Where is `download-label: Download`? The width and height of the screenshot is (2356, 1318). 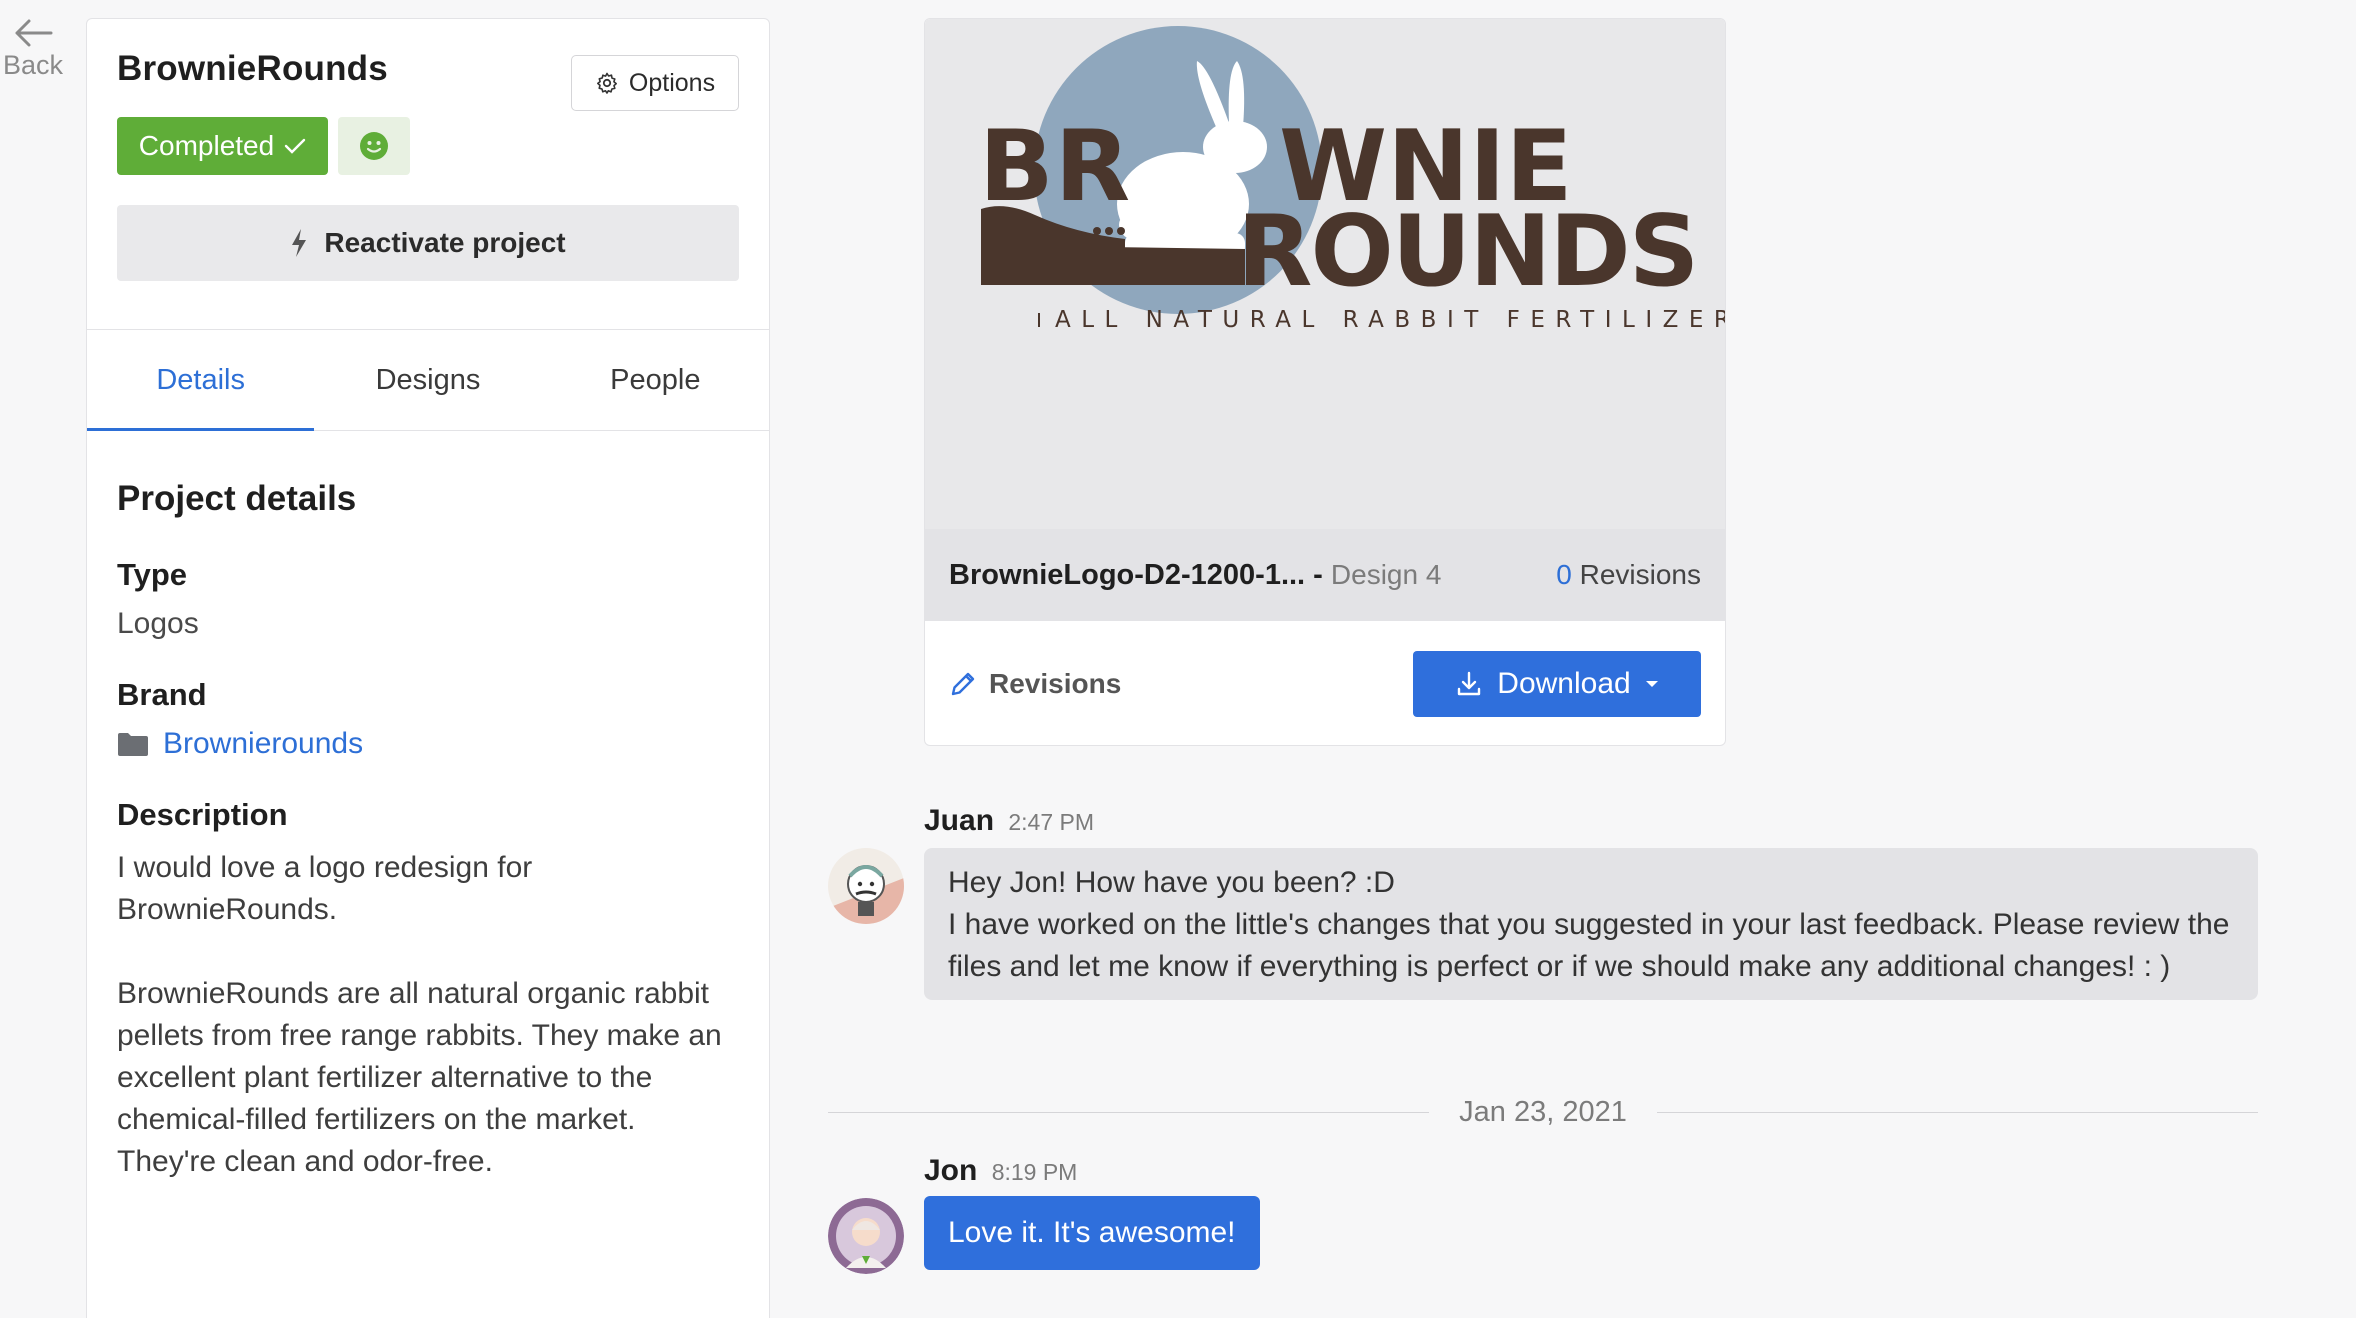
download-label: Download is located at coordinates (1564, 683).